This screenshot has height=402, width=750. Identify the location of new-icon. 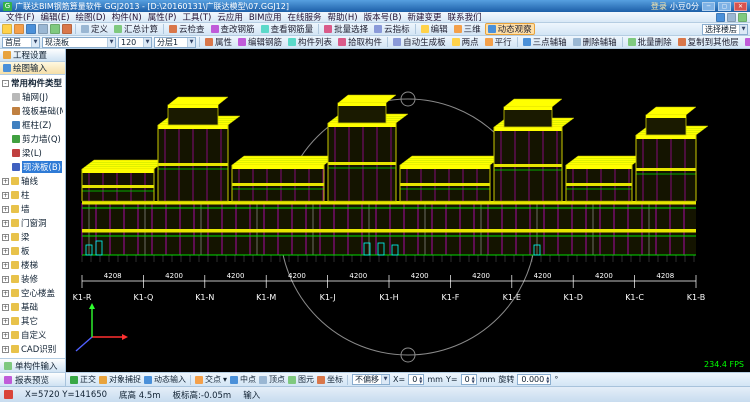
(7, 29).